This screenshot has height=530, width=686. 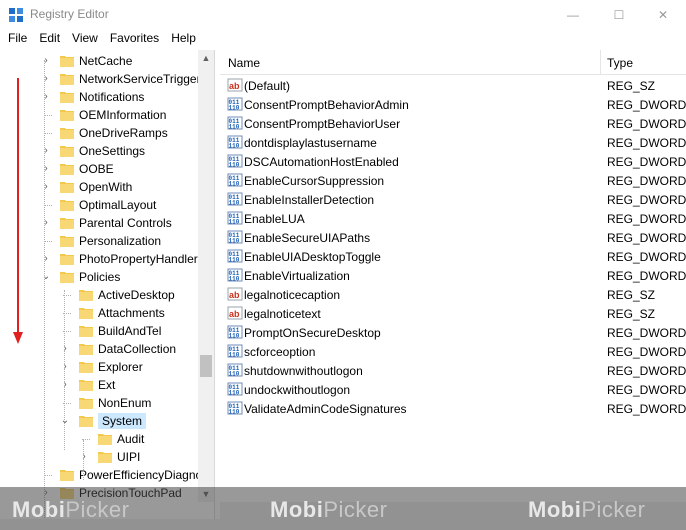 What do you see at coordinates (206, 58) in the screenshot?
I see `scroll-up-icon: ▲` at bounding box center [206, 58].